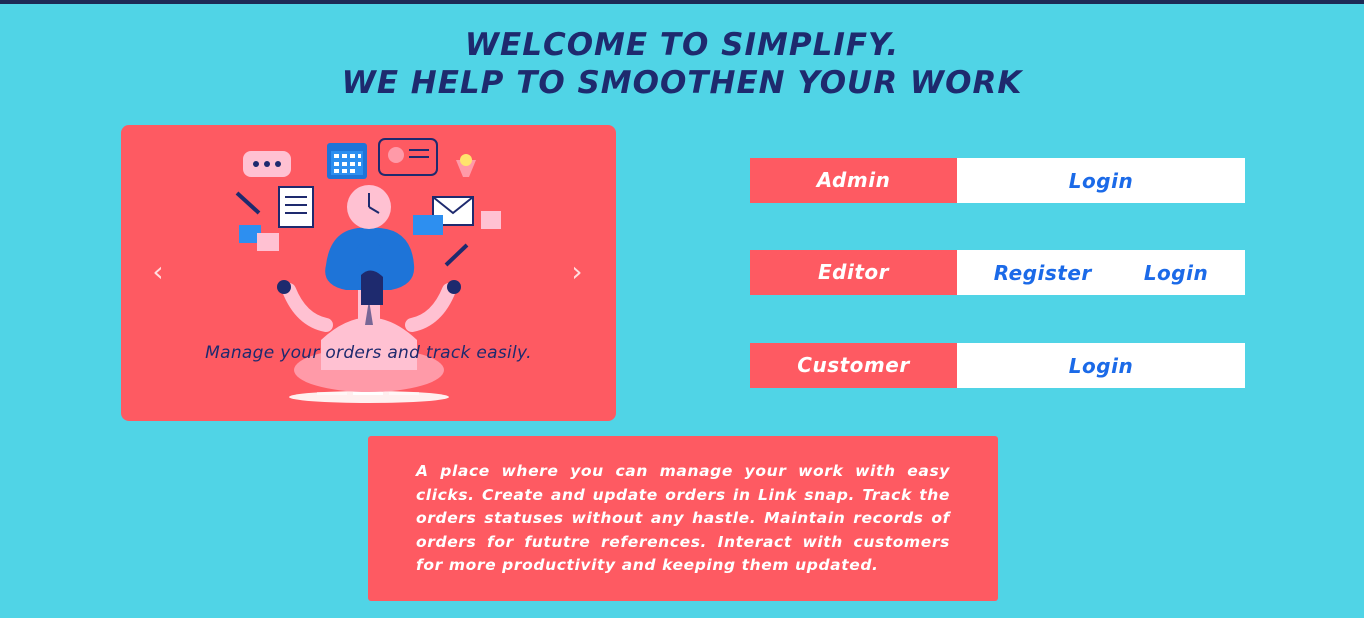  Describe the element at coordinates (682, 45) in the screenshot. I see `title-line-1: WELCOME TO SIMPLIFY.` at that location.